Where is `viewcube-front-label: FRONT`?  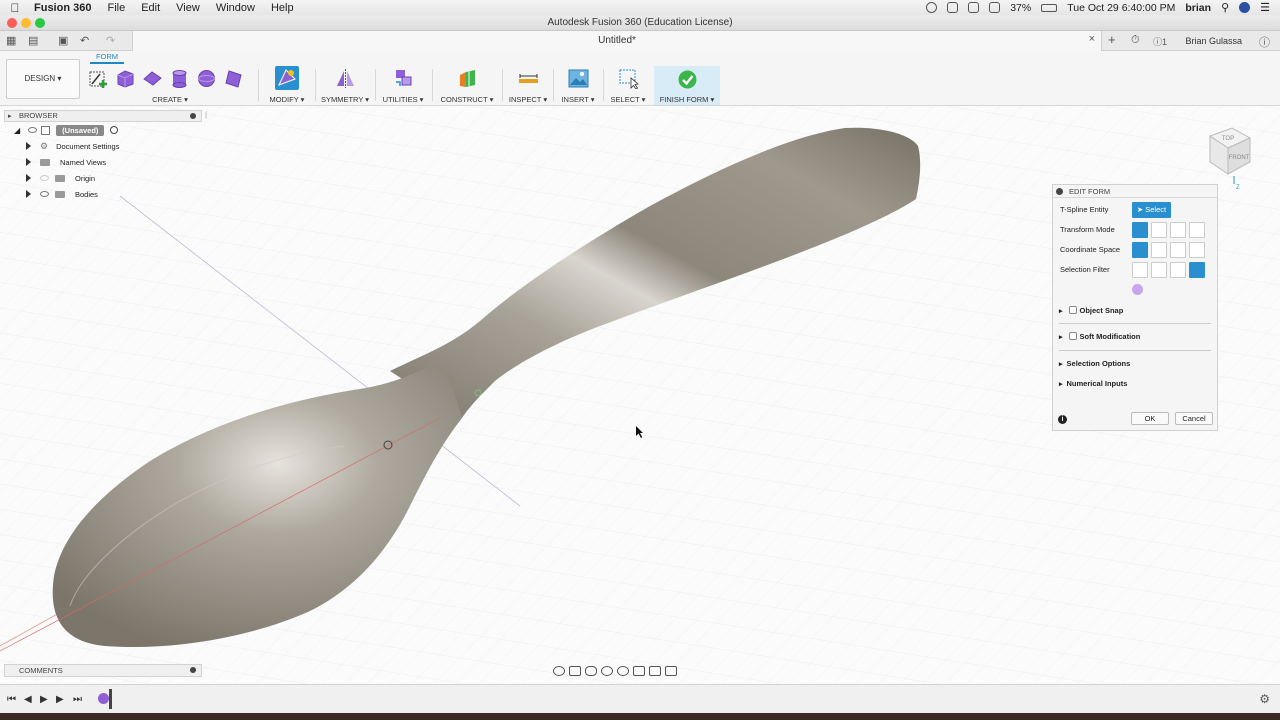
viewcube-front-label: FRONT is located at coordinates (1239, 158).